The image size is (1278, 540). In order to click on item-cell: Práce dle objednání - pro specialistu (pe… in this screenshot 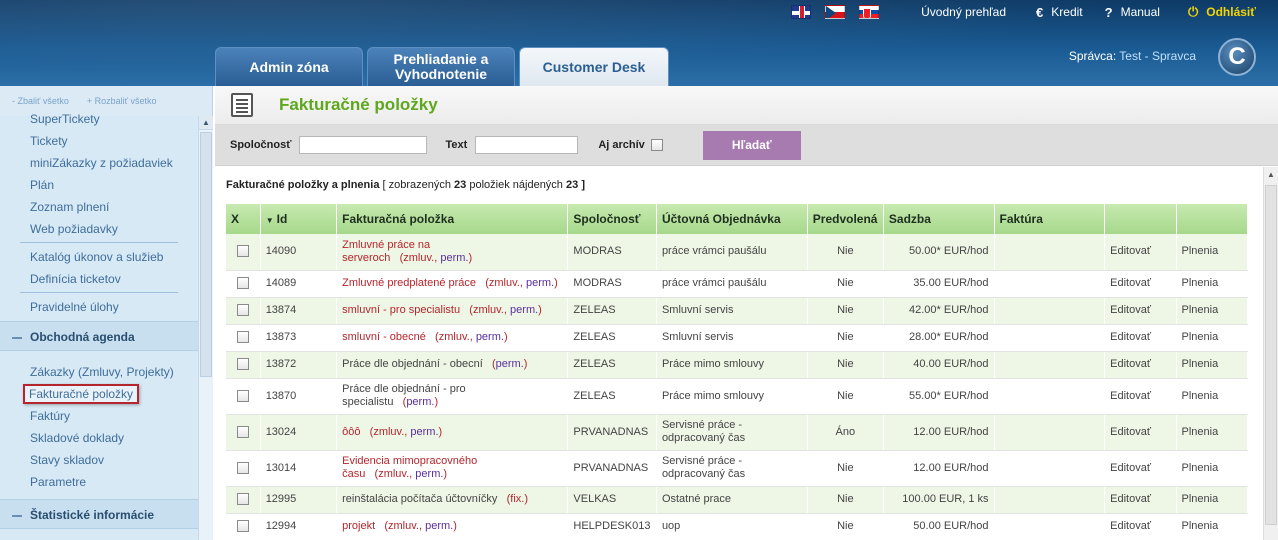, I will do `click(452, 396)`.